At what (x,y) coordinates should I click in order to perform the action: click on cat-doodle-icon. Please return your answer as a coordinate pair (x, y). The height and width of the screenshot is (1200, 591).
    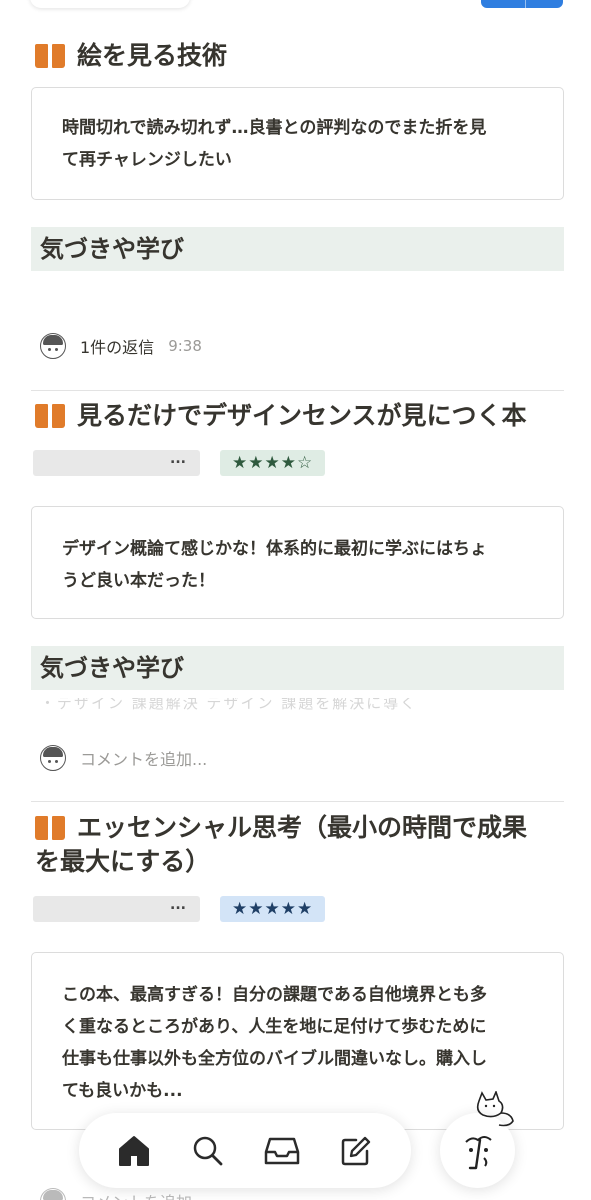
    Looking at the image, I should click on (493, 1111).